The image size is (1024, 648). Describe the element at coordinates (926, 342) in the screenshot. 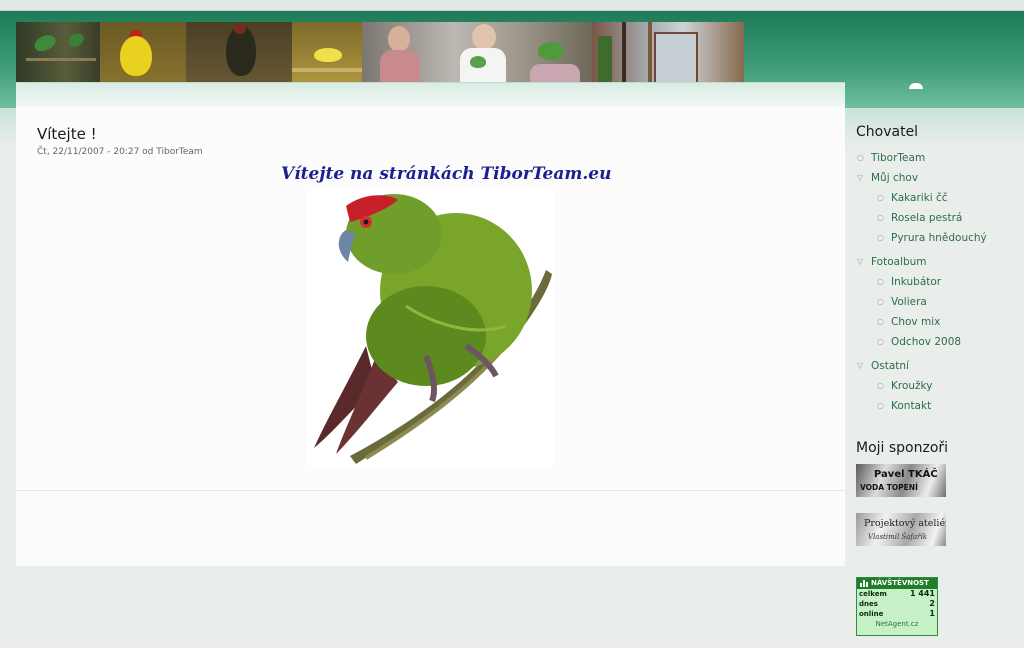

I see `sidebar-item-label: Odchov 2008` at that location.